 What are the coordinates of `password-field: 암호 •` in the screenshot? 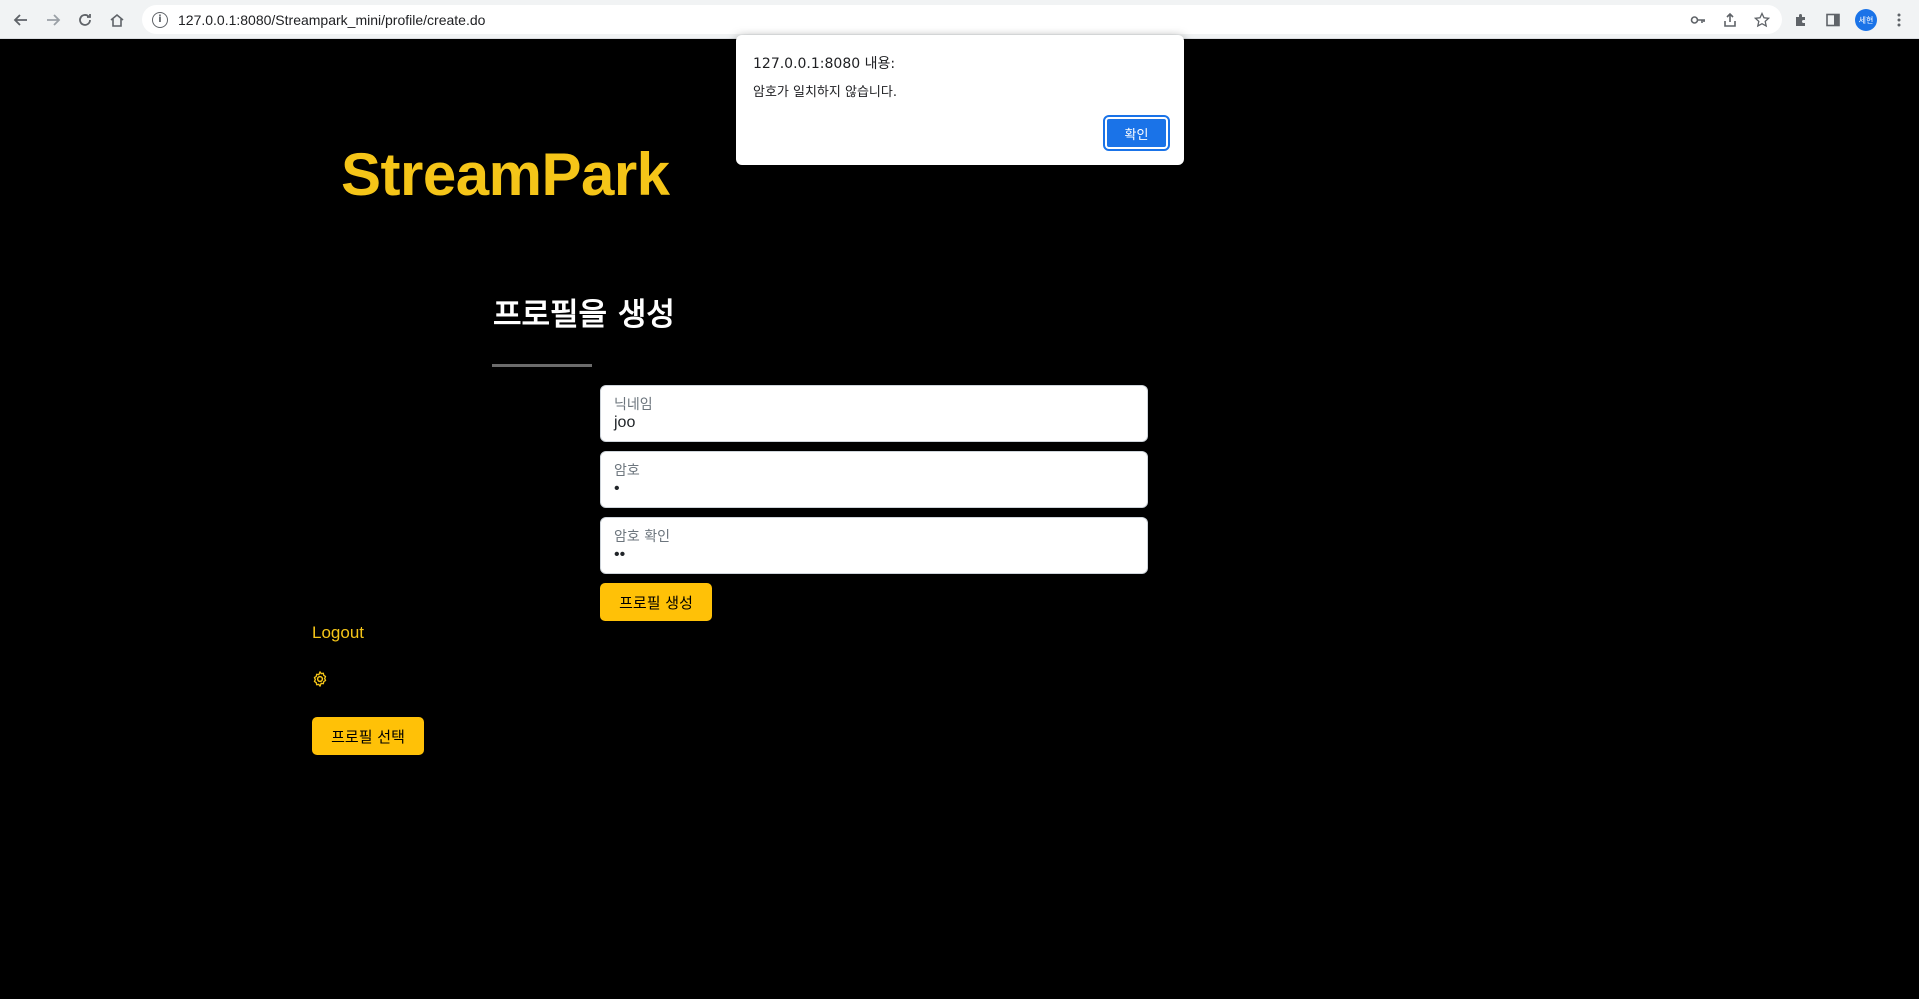 It's located at (874, 479).